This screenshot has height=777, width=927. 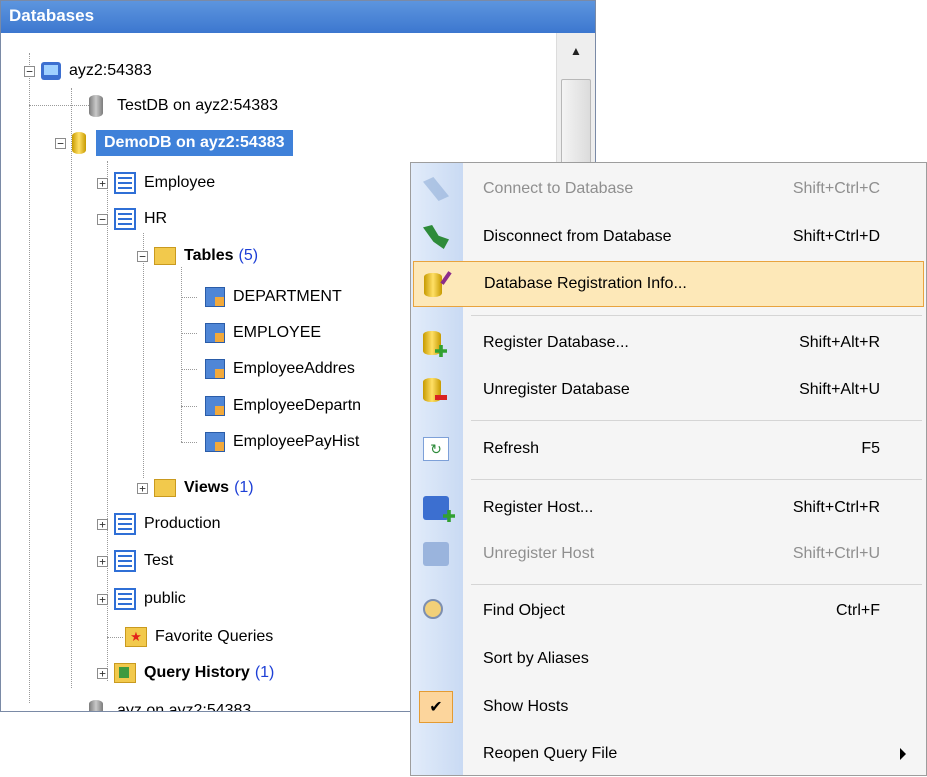 I want to click on tree-node-demodb: − DemoDB on ayz2:54383, so click(x=174, y=143).